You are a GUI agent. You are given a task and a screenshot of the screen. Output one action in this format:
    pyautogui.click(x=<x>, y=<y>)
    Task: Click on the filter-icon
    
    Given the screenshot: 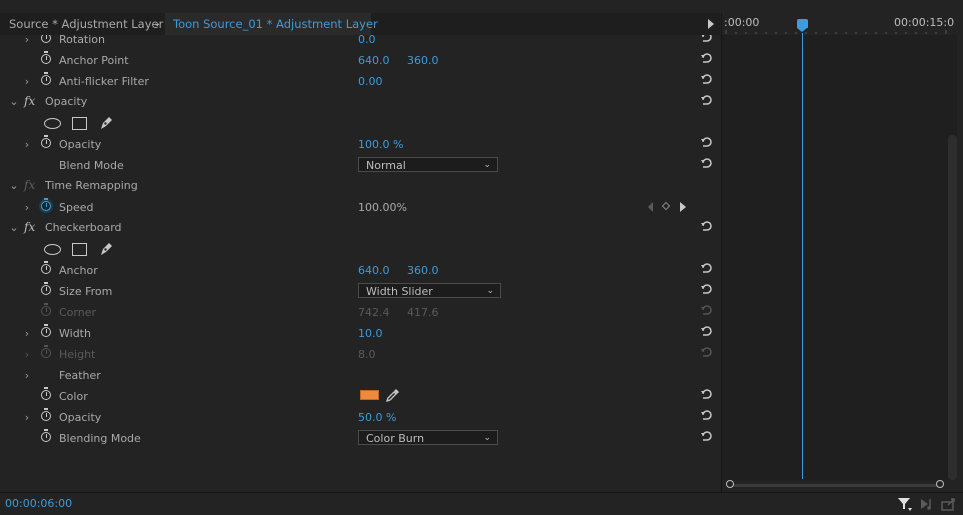 What is the action you would take?
    pyautogui.click(x=905, y=505)
    